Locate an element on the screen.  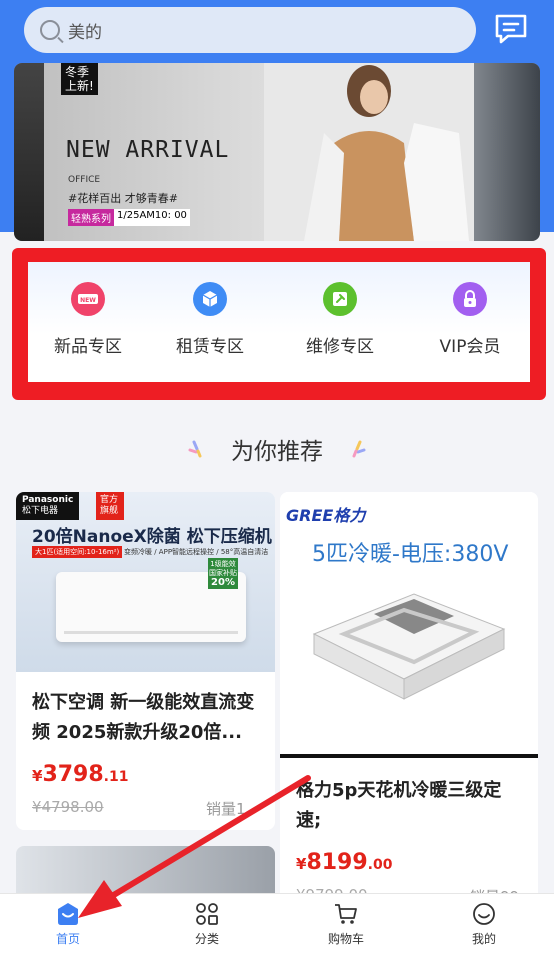
new-icon: NEW is located at coordinates (88, 299).